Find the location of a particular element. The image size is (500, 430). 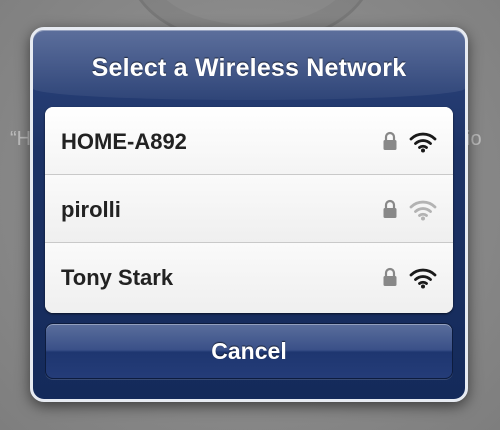

network-row-home-a892: HOME-A892 is located at coordinates (249, 141).